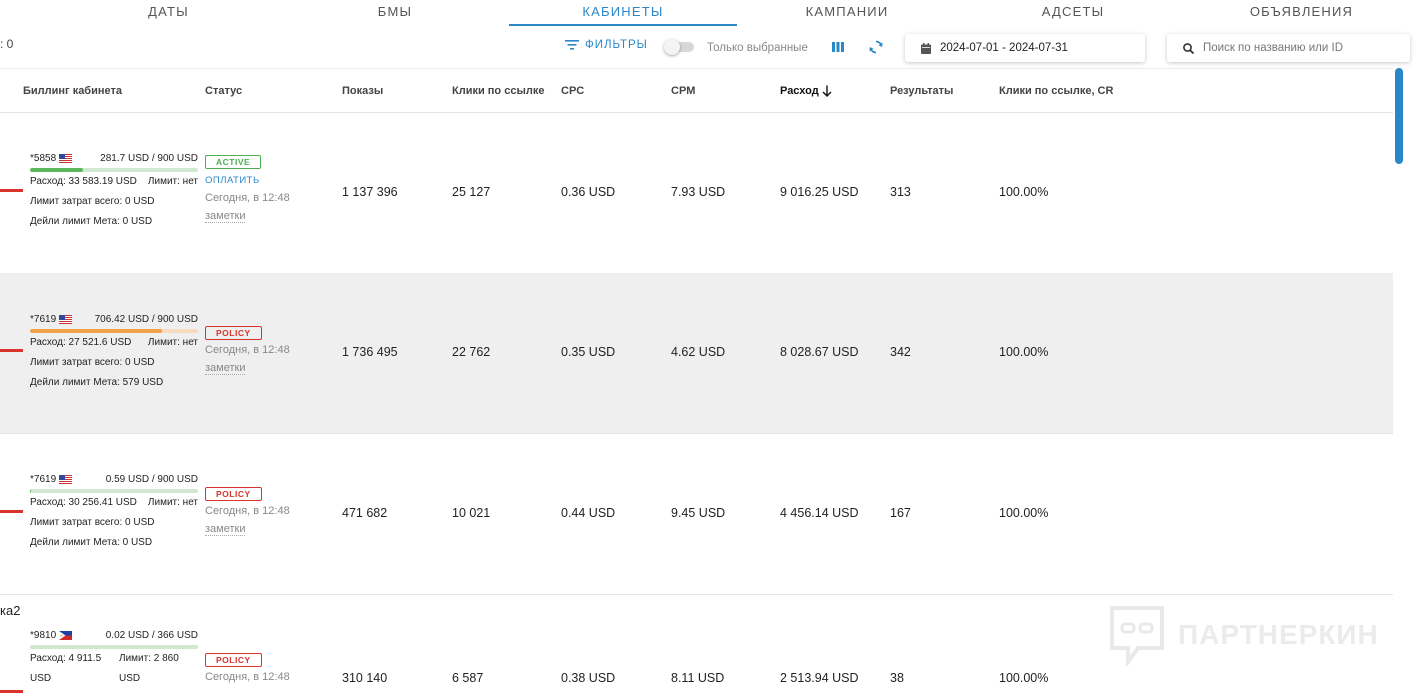 This screenshot has height=696, width=1418. What do you see at coordinates (819, 678) in the screenshot?
I see `spend-cell: 2 513.94 USD` at bounding box center [819, 678].